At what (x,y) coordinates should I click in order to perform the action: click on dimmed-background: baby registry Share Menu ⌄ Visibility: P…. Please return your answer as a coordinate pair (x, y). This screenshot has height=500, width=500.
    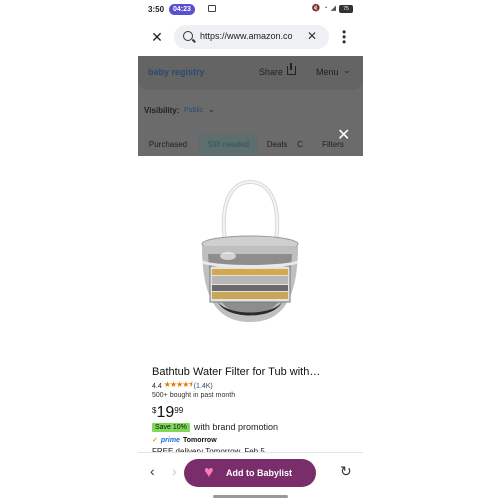
    Looking at the image, I should click on (250, 106).